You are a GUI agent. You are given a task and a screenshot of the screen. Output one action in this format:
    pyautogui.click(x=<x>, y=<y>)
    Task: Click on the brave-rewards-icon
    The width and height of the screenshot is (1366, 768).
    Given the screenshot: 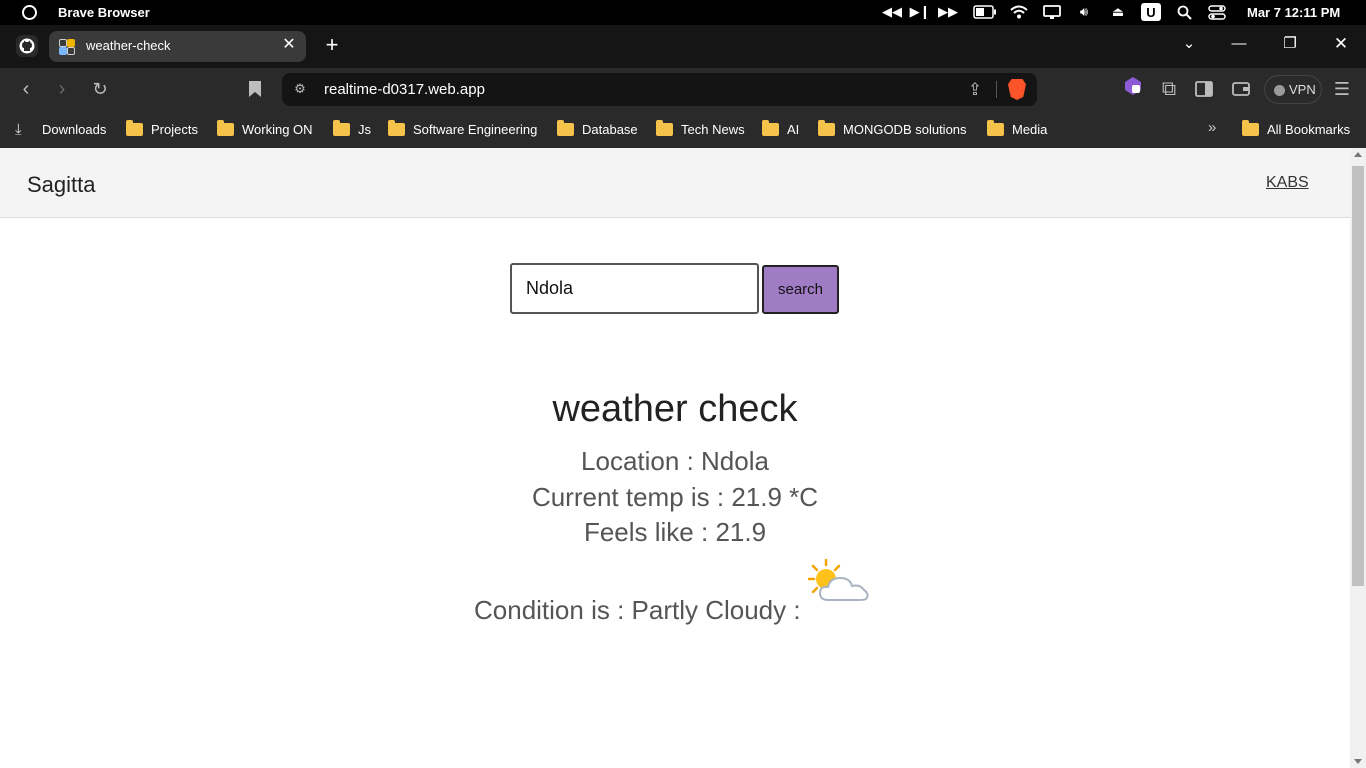 What is the action you would take?
    pyautogui.click(x=1133, y=89)
    